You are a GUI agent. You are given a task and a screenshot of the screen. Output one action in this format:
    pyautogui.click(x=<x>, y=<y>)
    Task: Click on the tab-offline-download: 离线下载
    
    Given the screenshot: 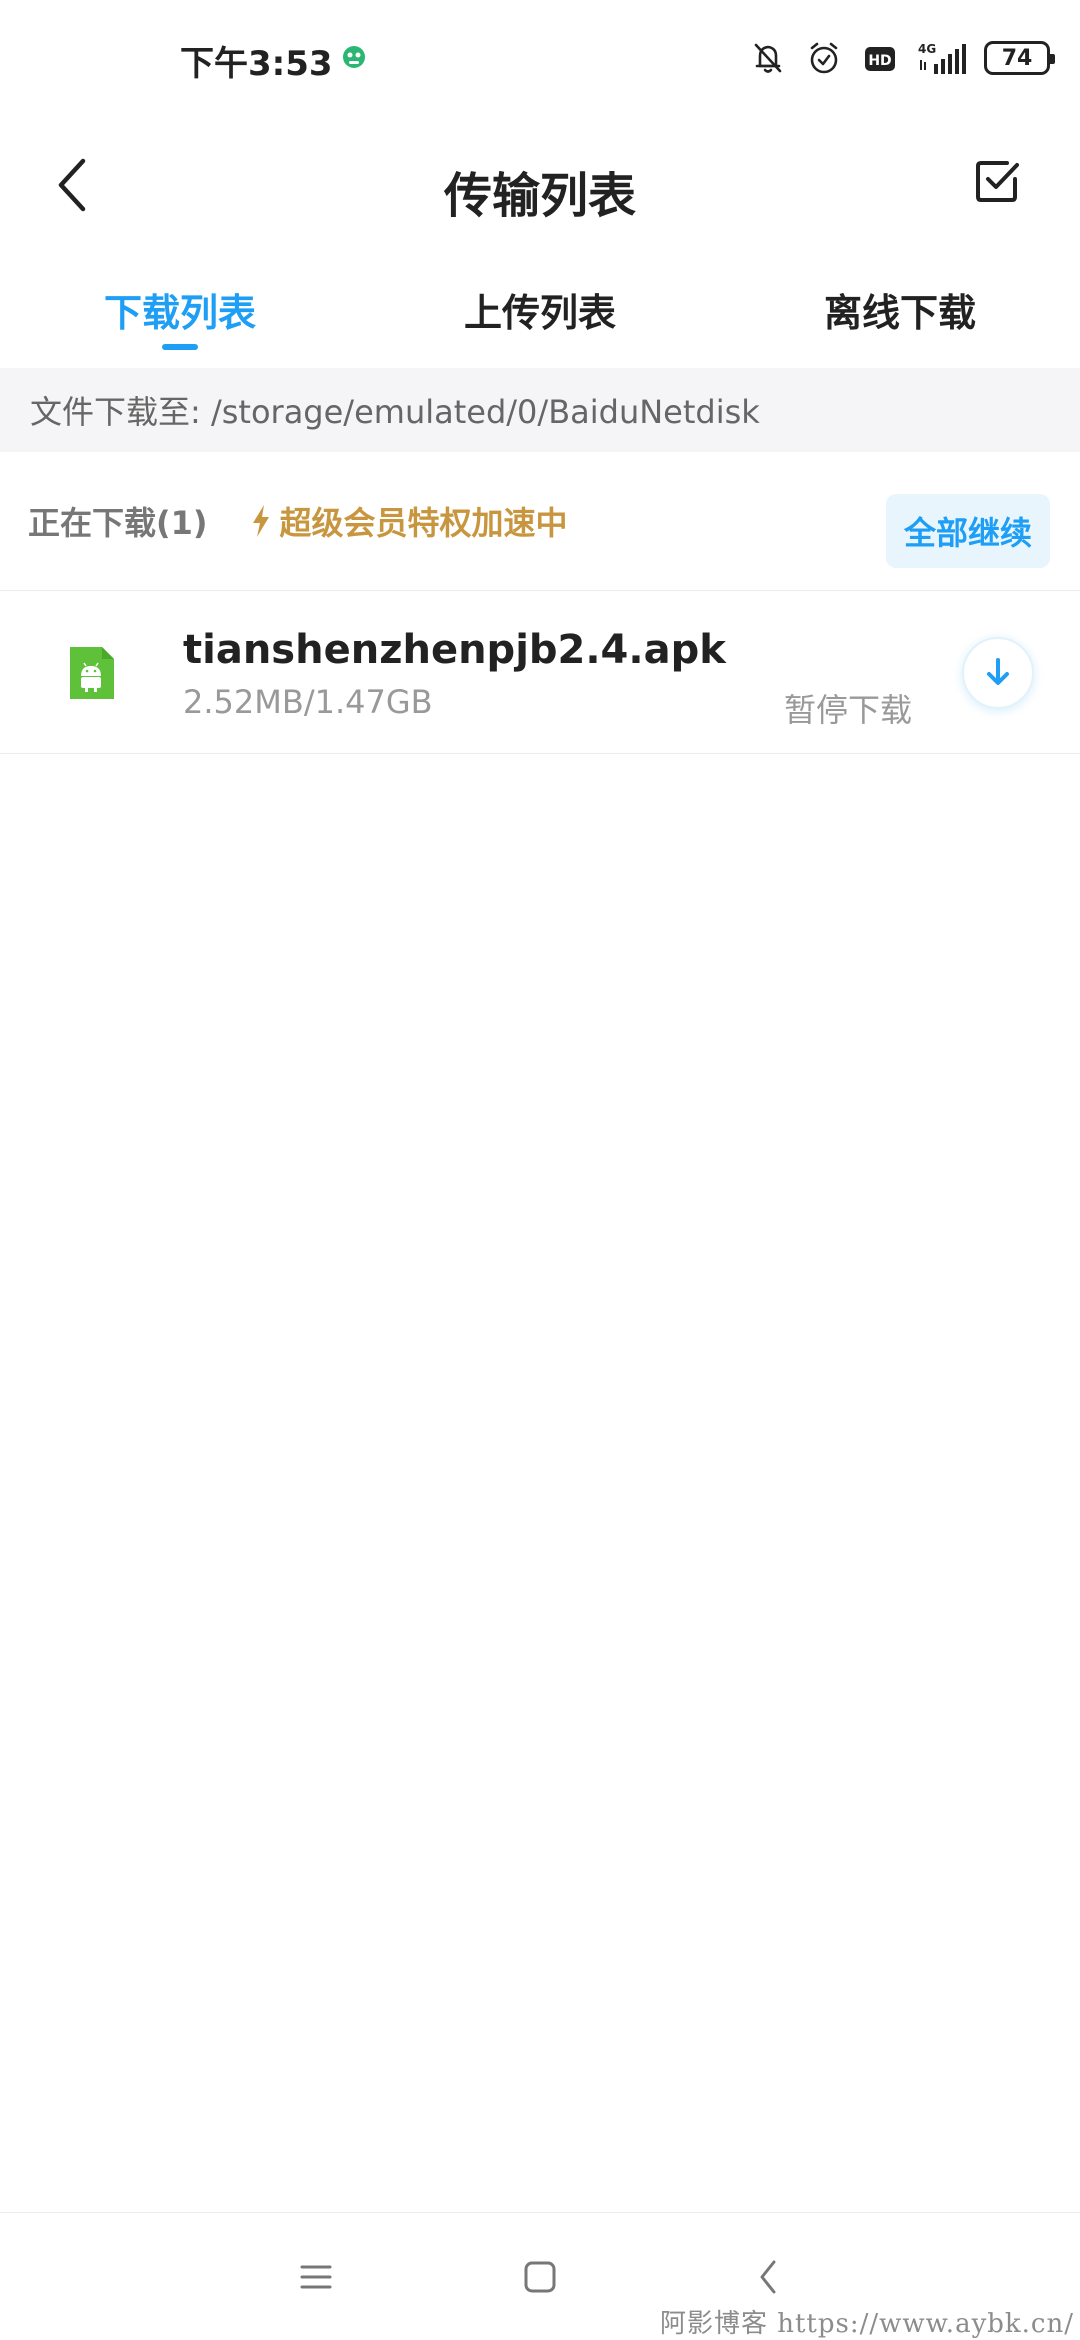 What is the action you would take?
    pyautogui.click(x=900, y=309)
    